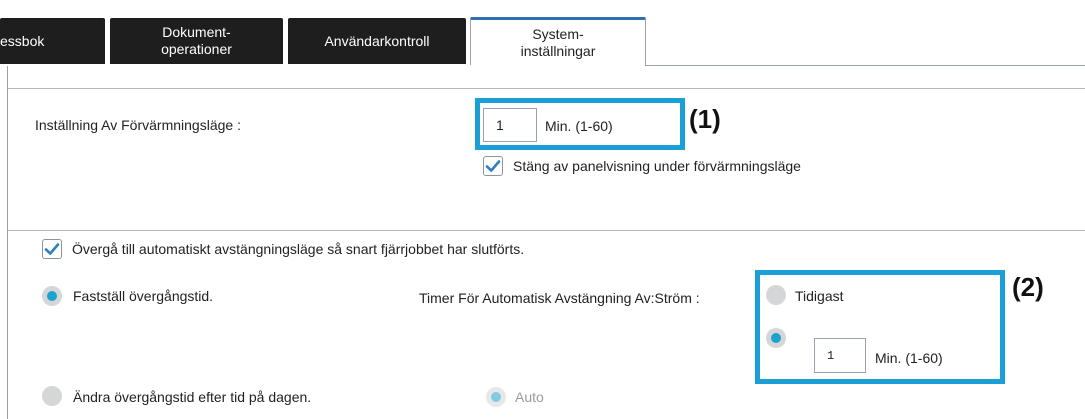 Image resolution: width=1085 pixels, height=419 pixels. I want to click on tab-label: Dokument- operationer, so click(196, 40).